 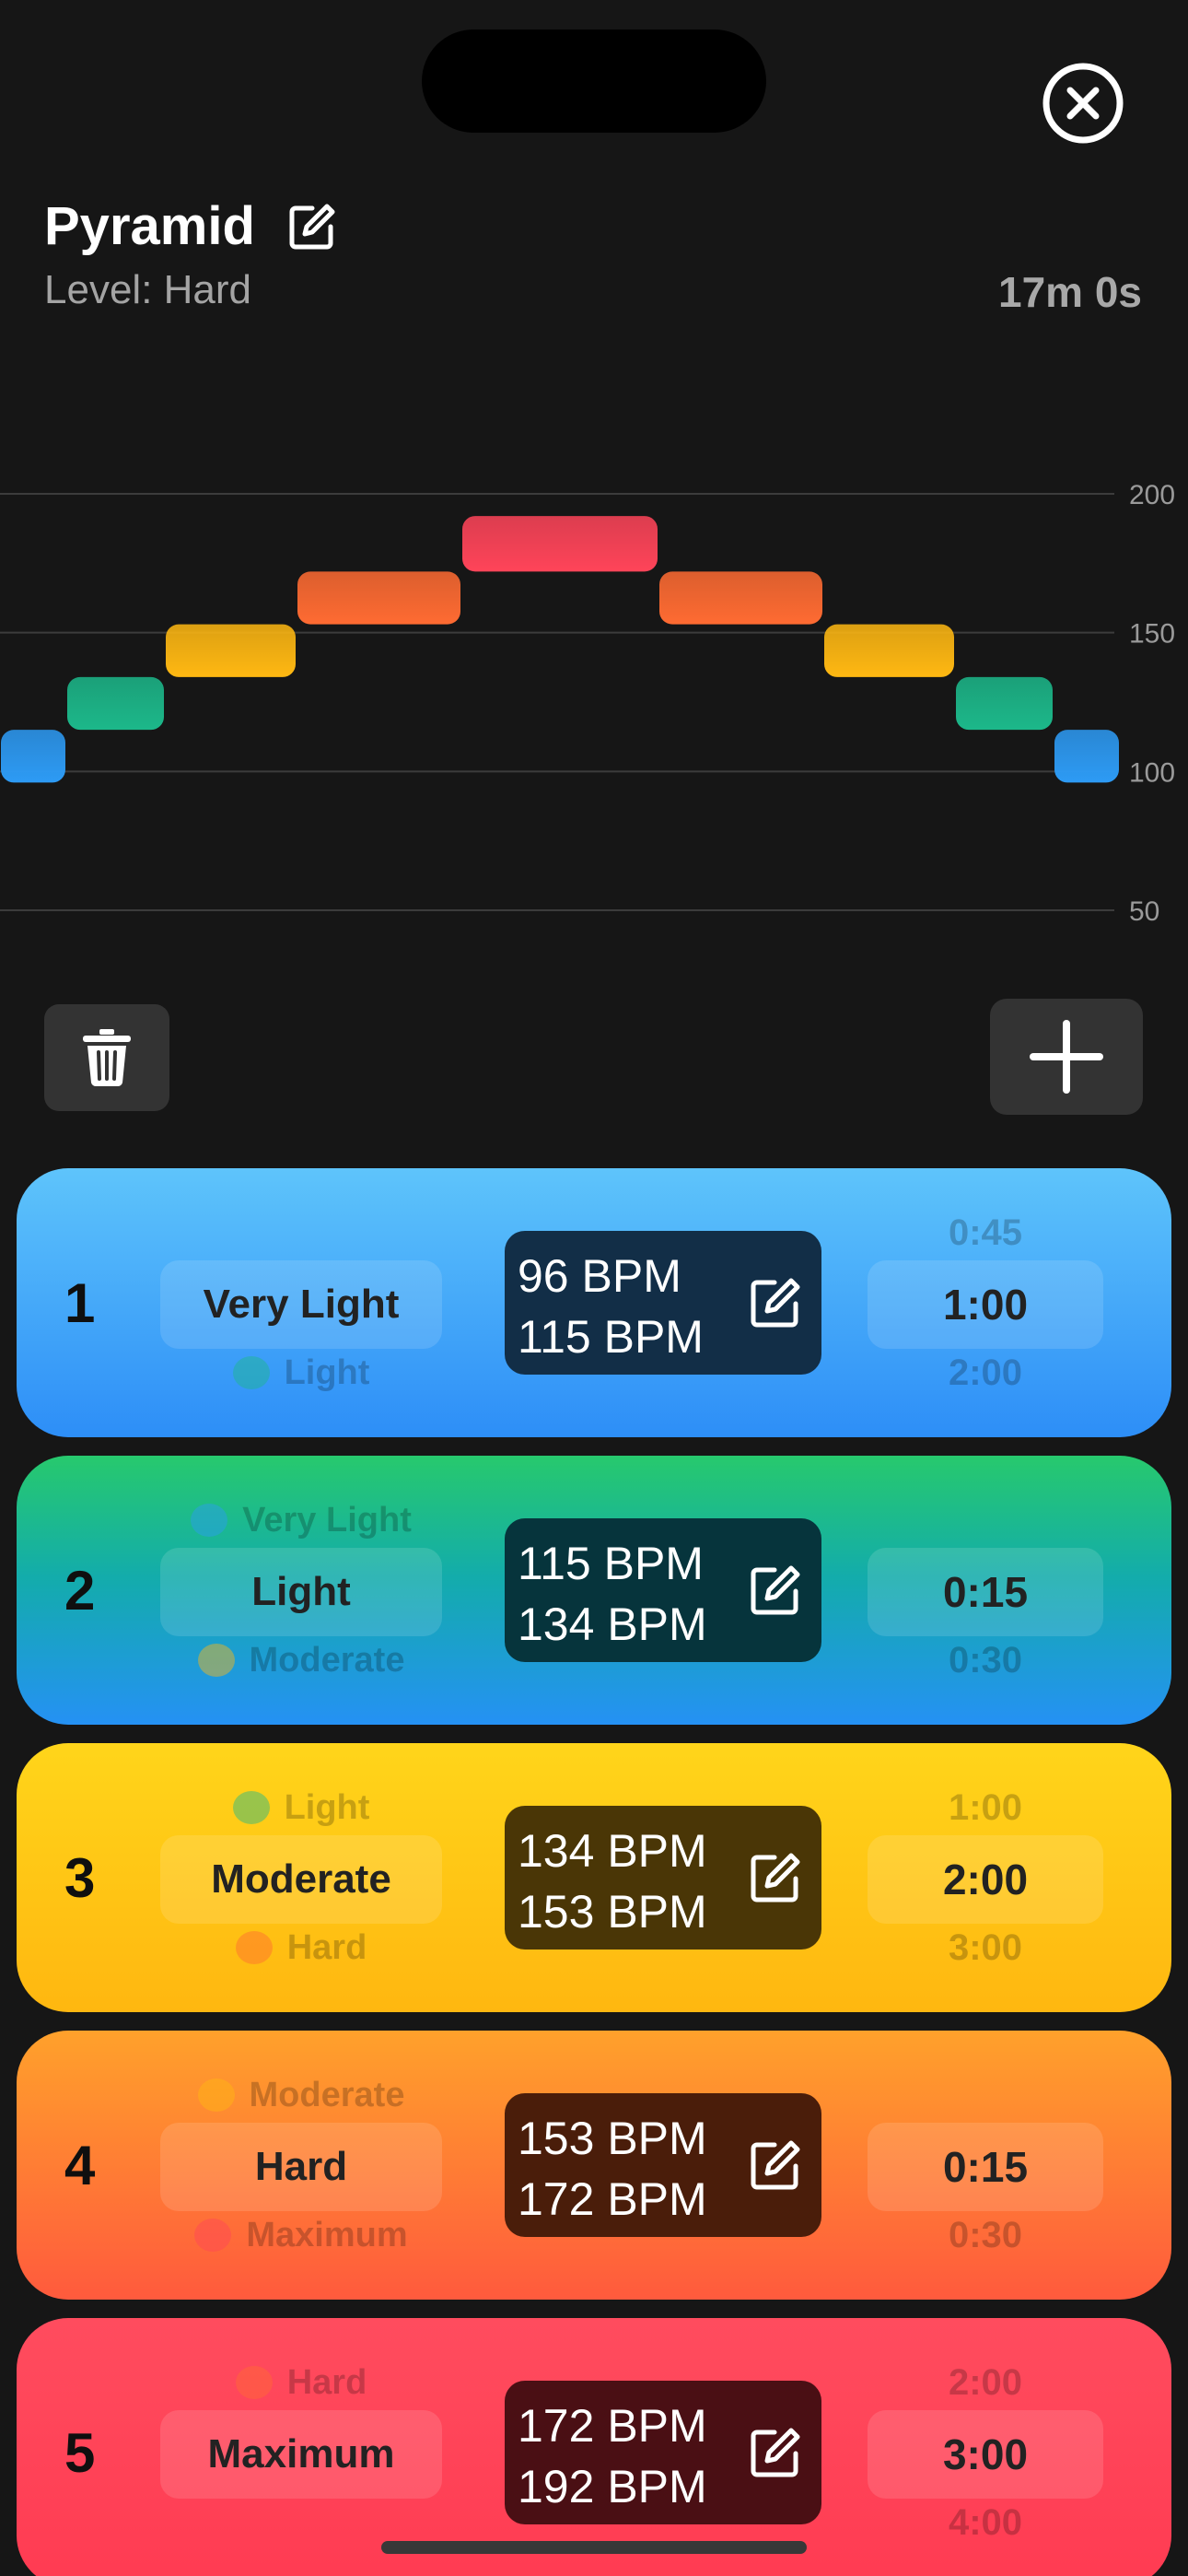 What do you see at coordinates (611, 1563) in the screenshot?
I see `bpm-low: 115 BPM` at bounding box center [611, 1563].